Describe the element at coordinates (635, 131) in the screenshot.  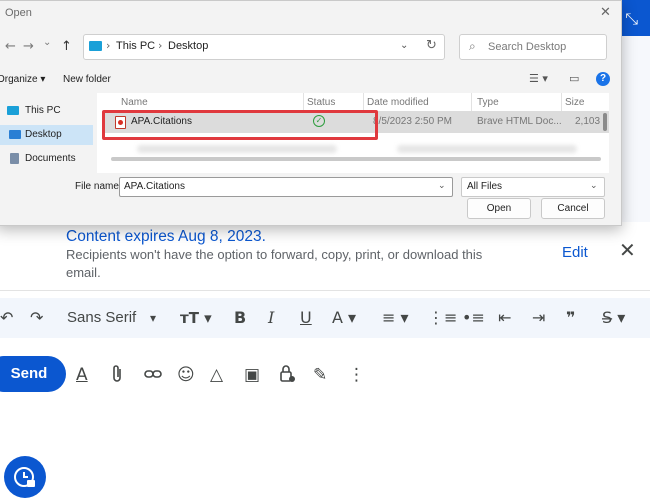
I see `gmail-side-strip` at that location.